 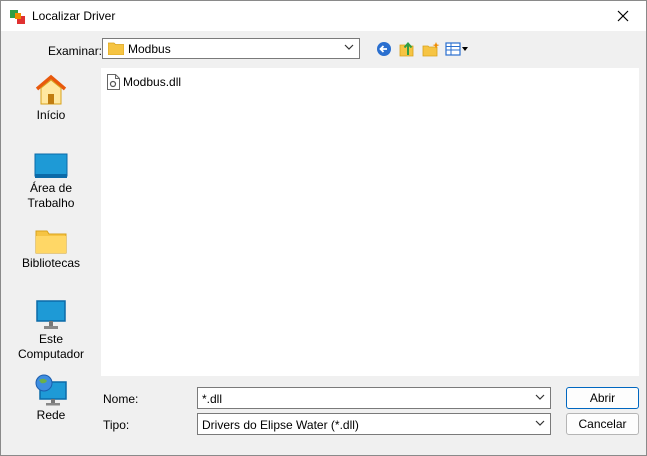 What do you see at coordinates (51, 346) in the screenshot?
I see `place-label: Este Computador` at bounding box center [51, 346].